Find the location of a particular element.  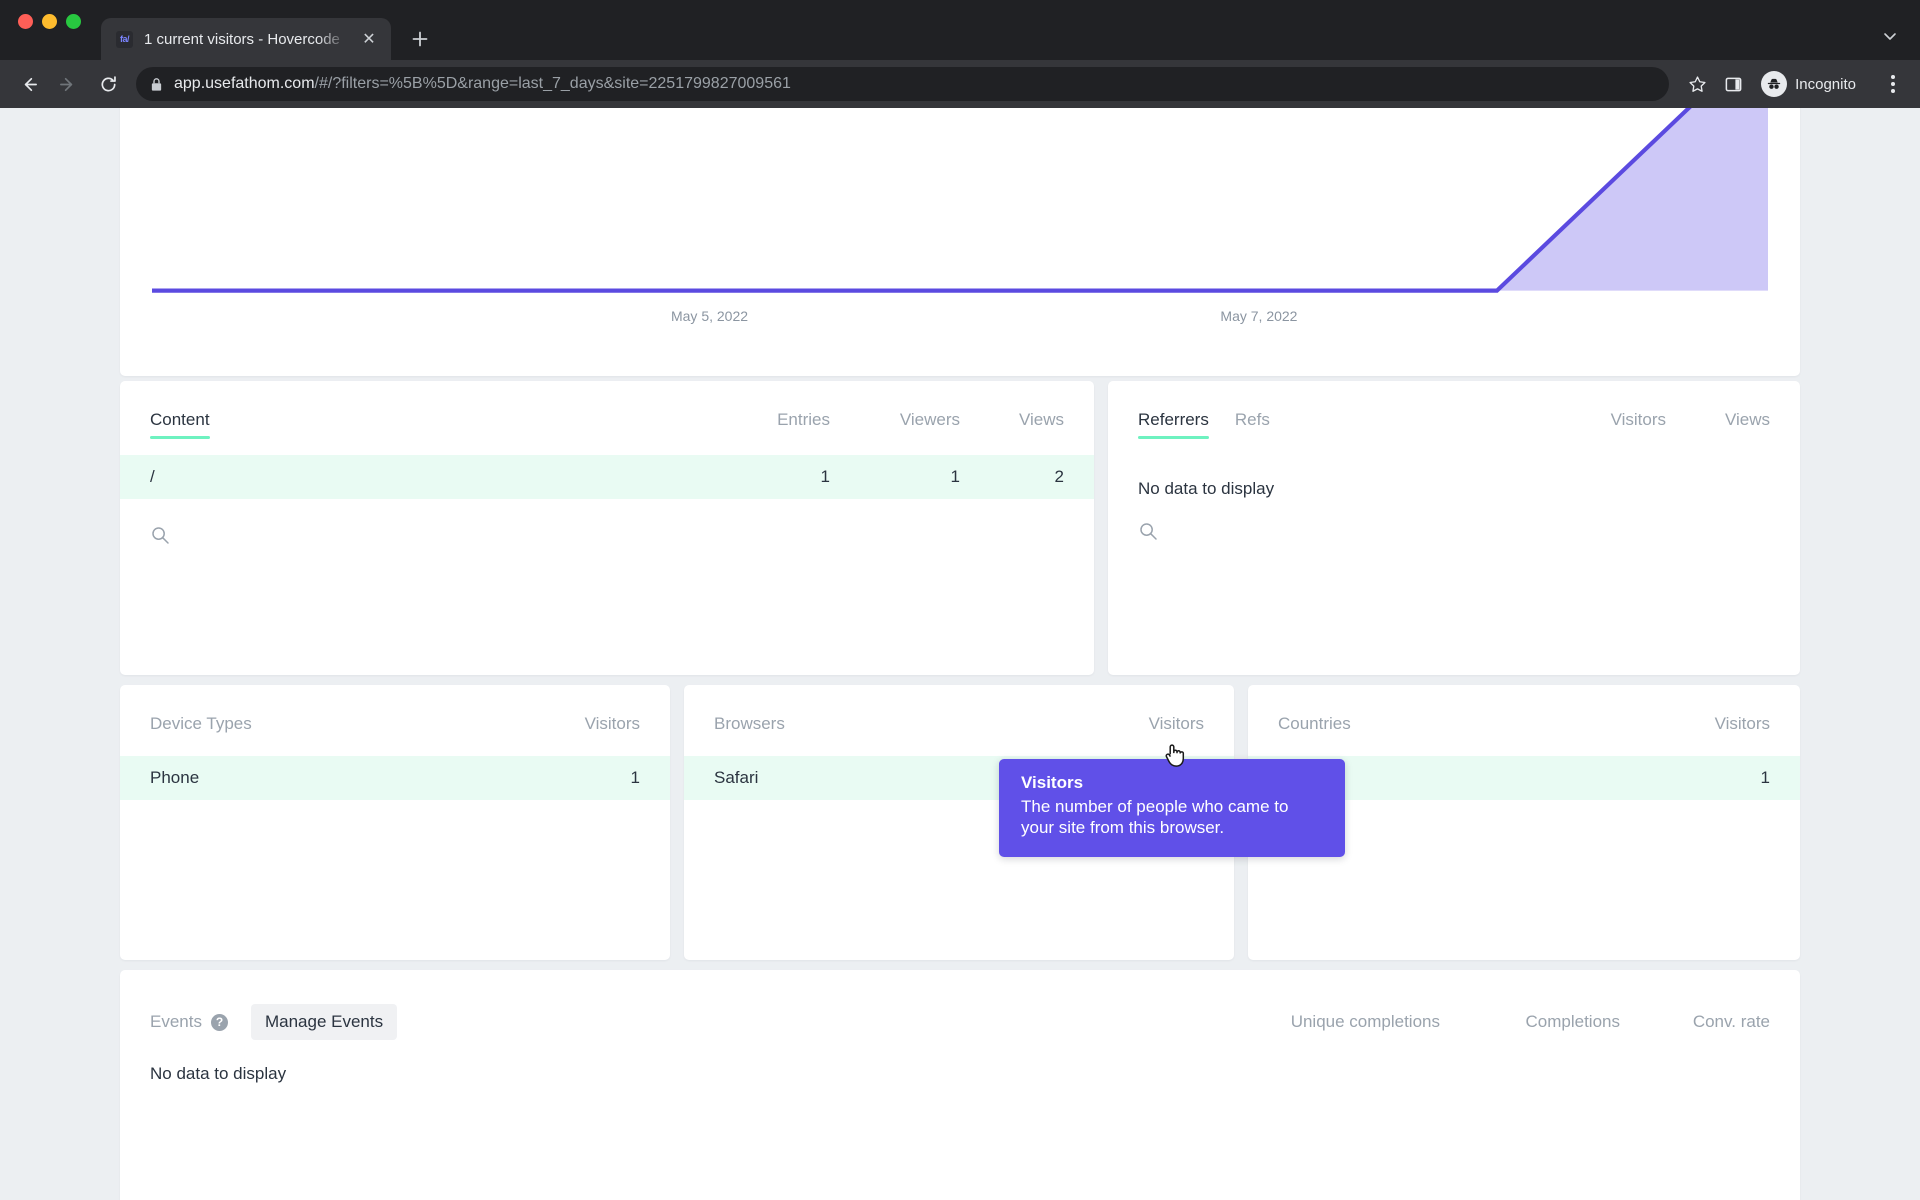

referrers-search is located at coordinates (1454, 522).